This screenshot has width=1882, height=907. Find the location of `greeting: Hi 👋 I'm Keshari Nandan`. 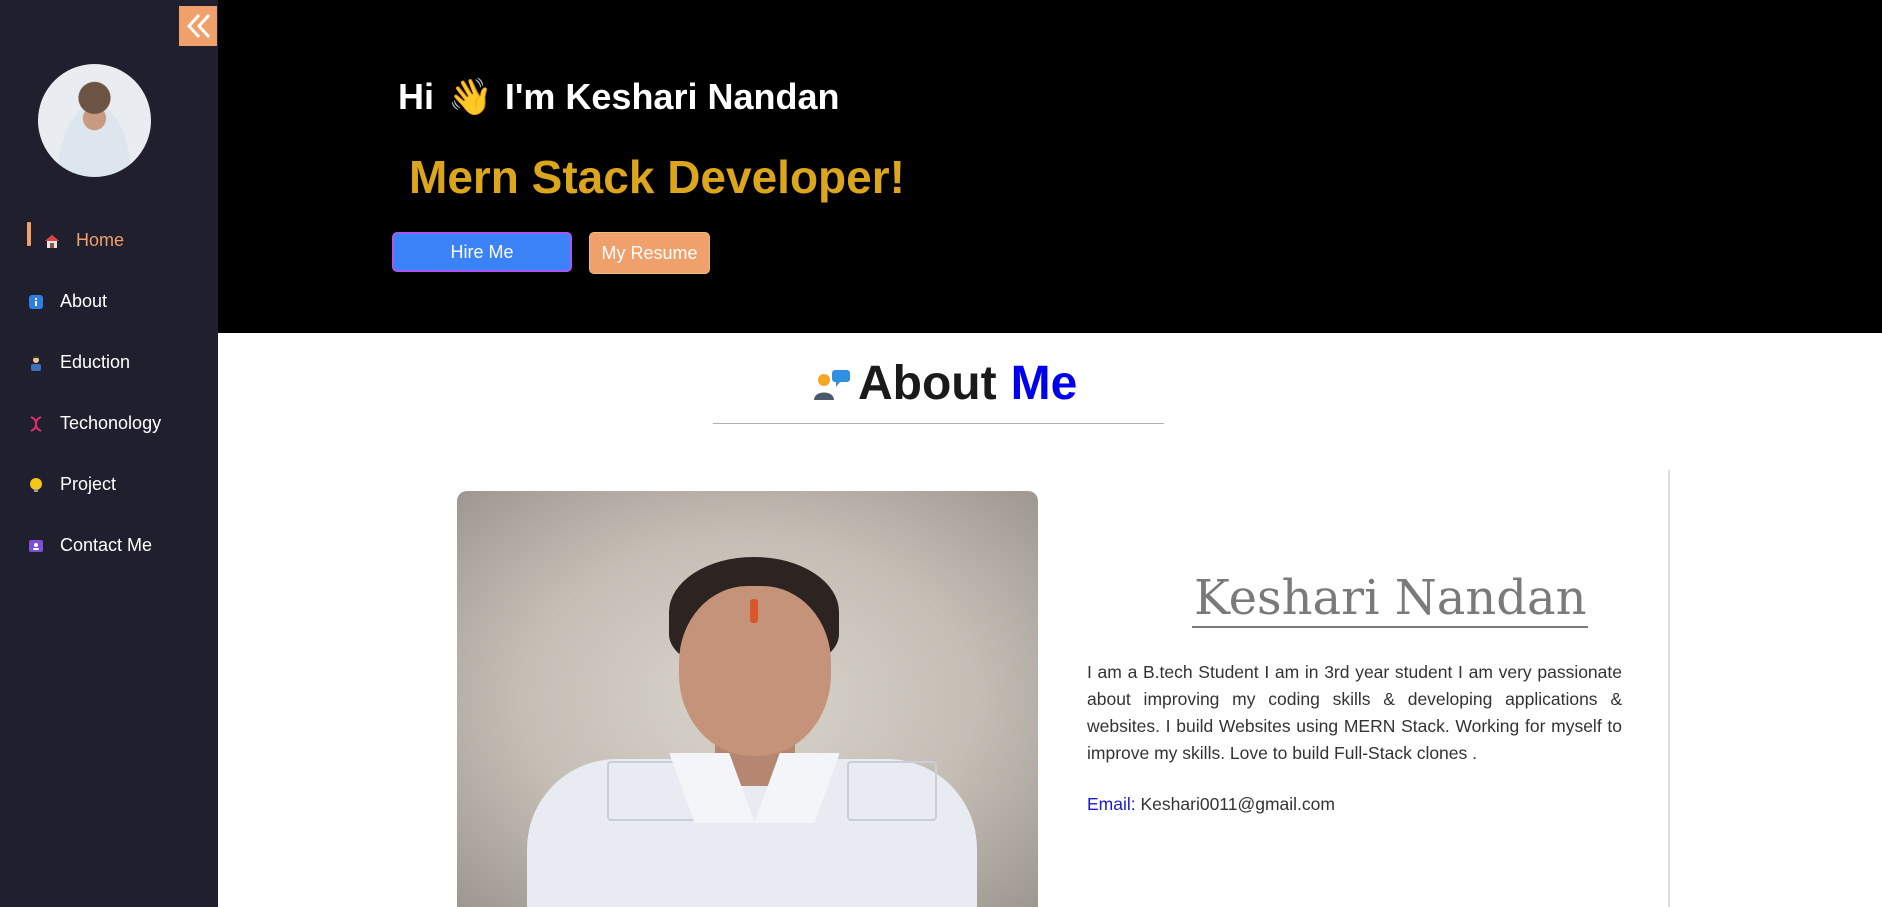

greeting: Hi 👋 I'm Keshari Nandan is located at coordinates (618, 97).